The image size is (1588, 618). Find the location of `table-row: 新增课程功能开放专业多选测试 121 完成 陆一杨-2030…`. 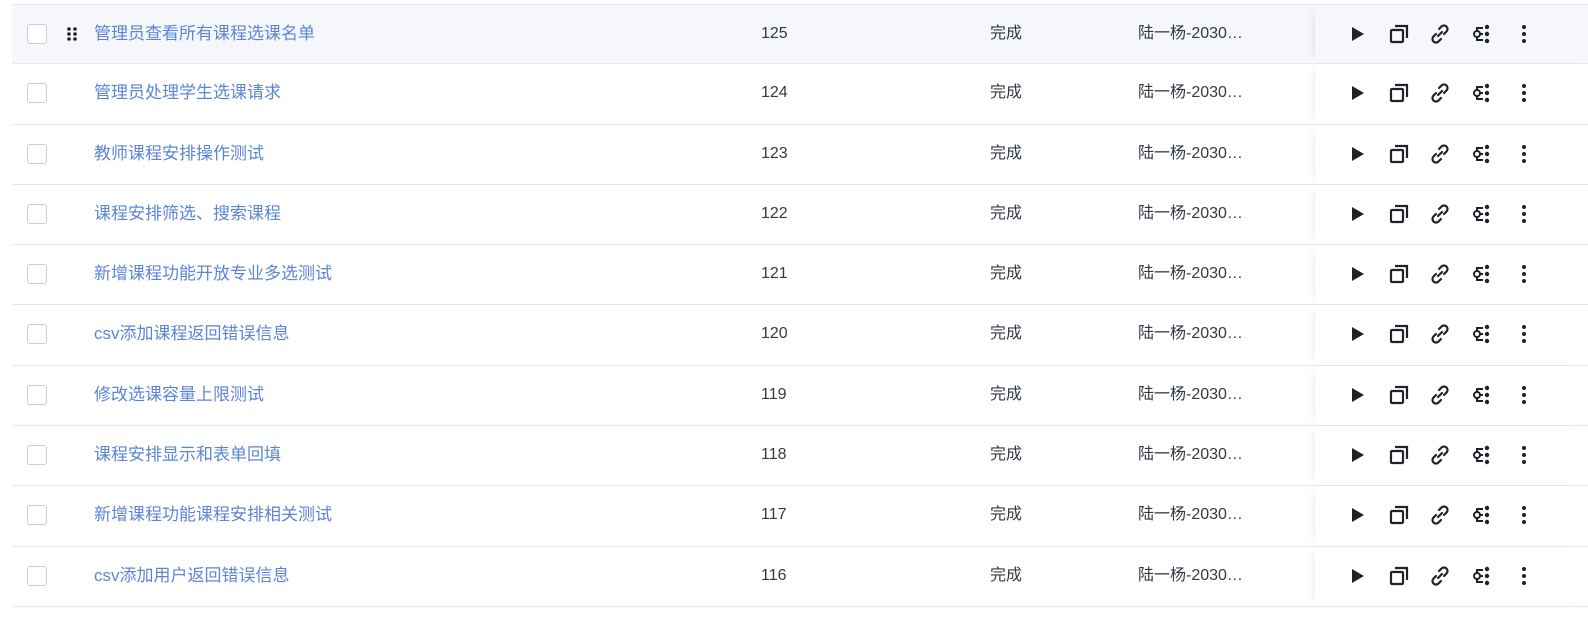

table-row: 新增课程功能开放专业多选测试 121 完成 陆一杨-2030… is located at coordinates (800, 275).